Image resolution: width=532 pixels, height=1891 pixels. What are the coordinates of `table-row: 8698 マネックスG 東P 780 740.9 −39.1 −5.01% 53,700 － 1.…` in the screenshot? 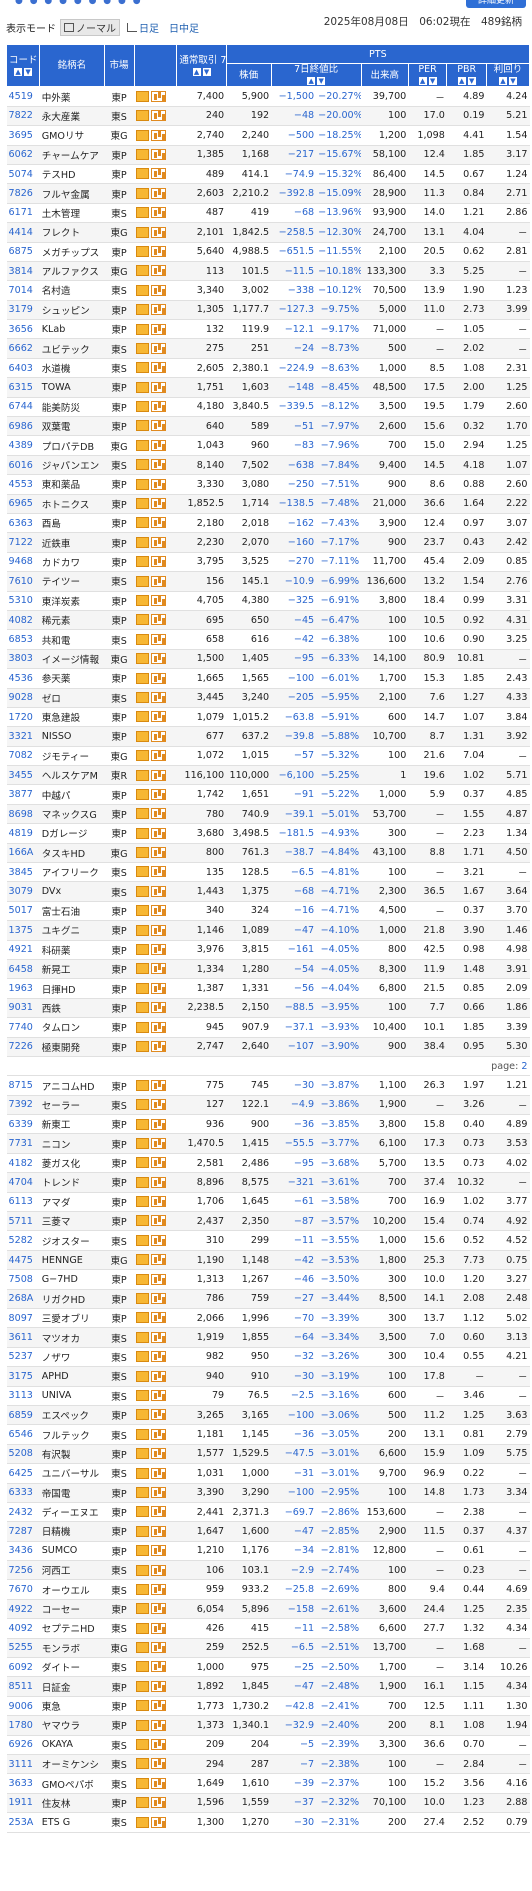 It's located at (268, 814).